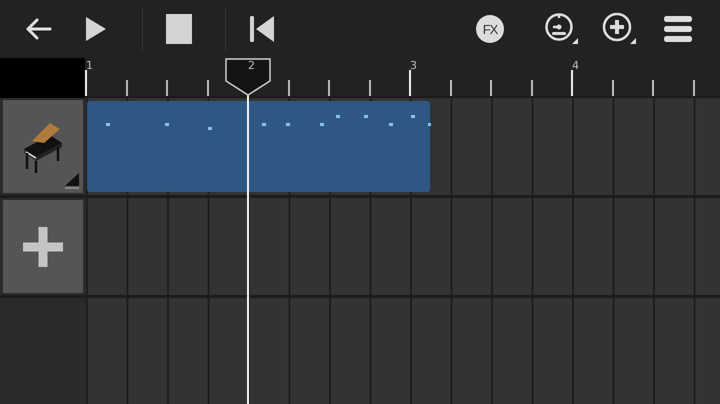 The image size is (720, 404). I want to click on skip-back-icon, so click(262, 29).